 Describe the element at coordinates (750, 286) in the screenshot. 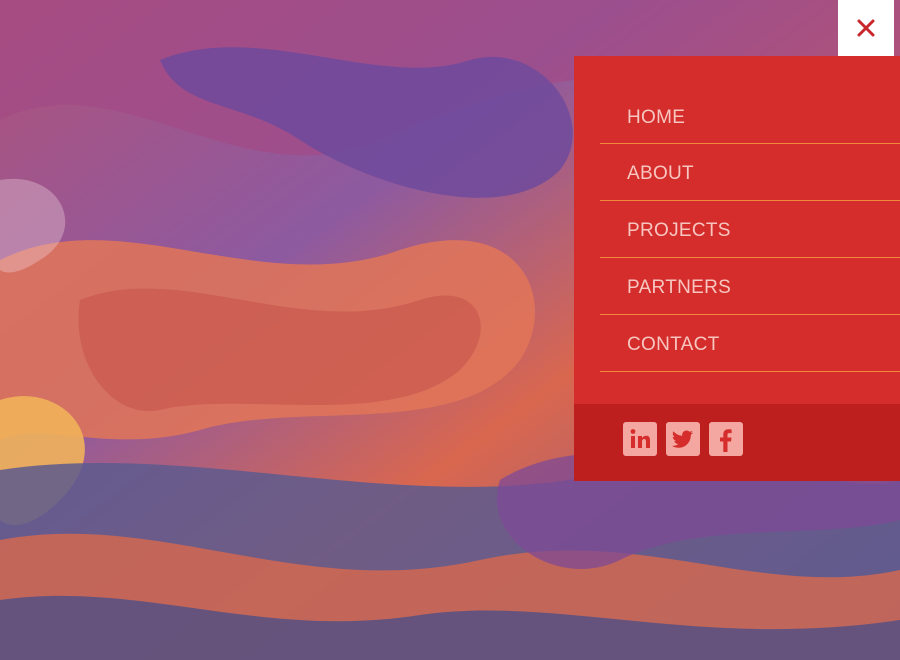

I see `nav-item-partners: PARTNERS` at that location.